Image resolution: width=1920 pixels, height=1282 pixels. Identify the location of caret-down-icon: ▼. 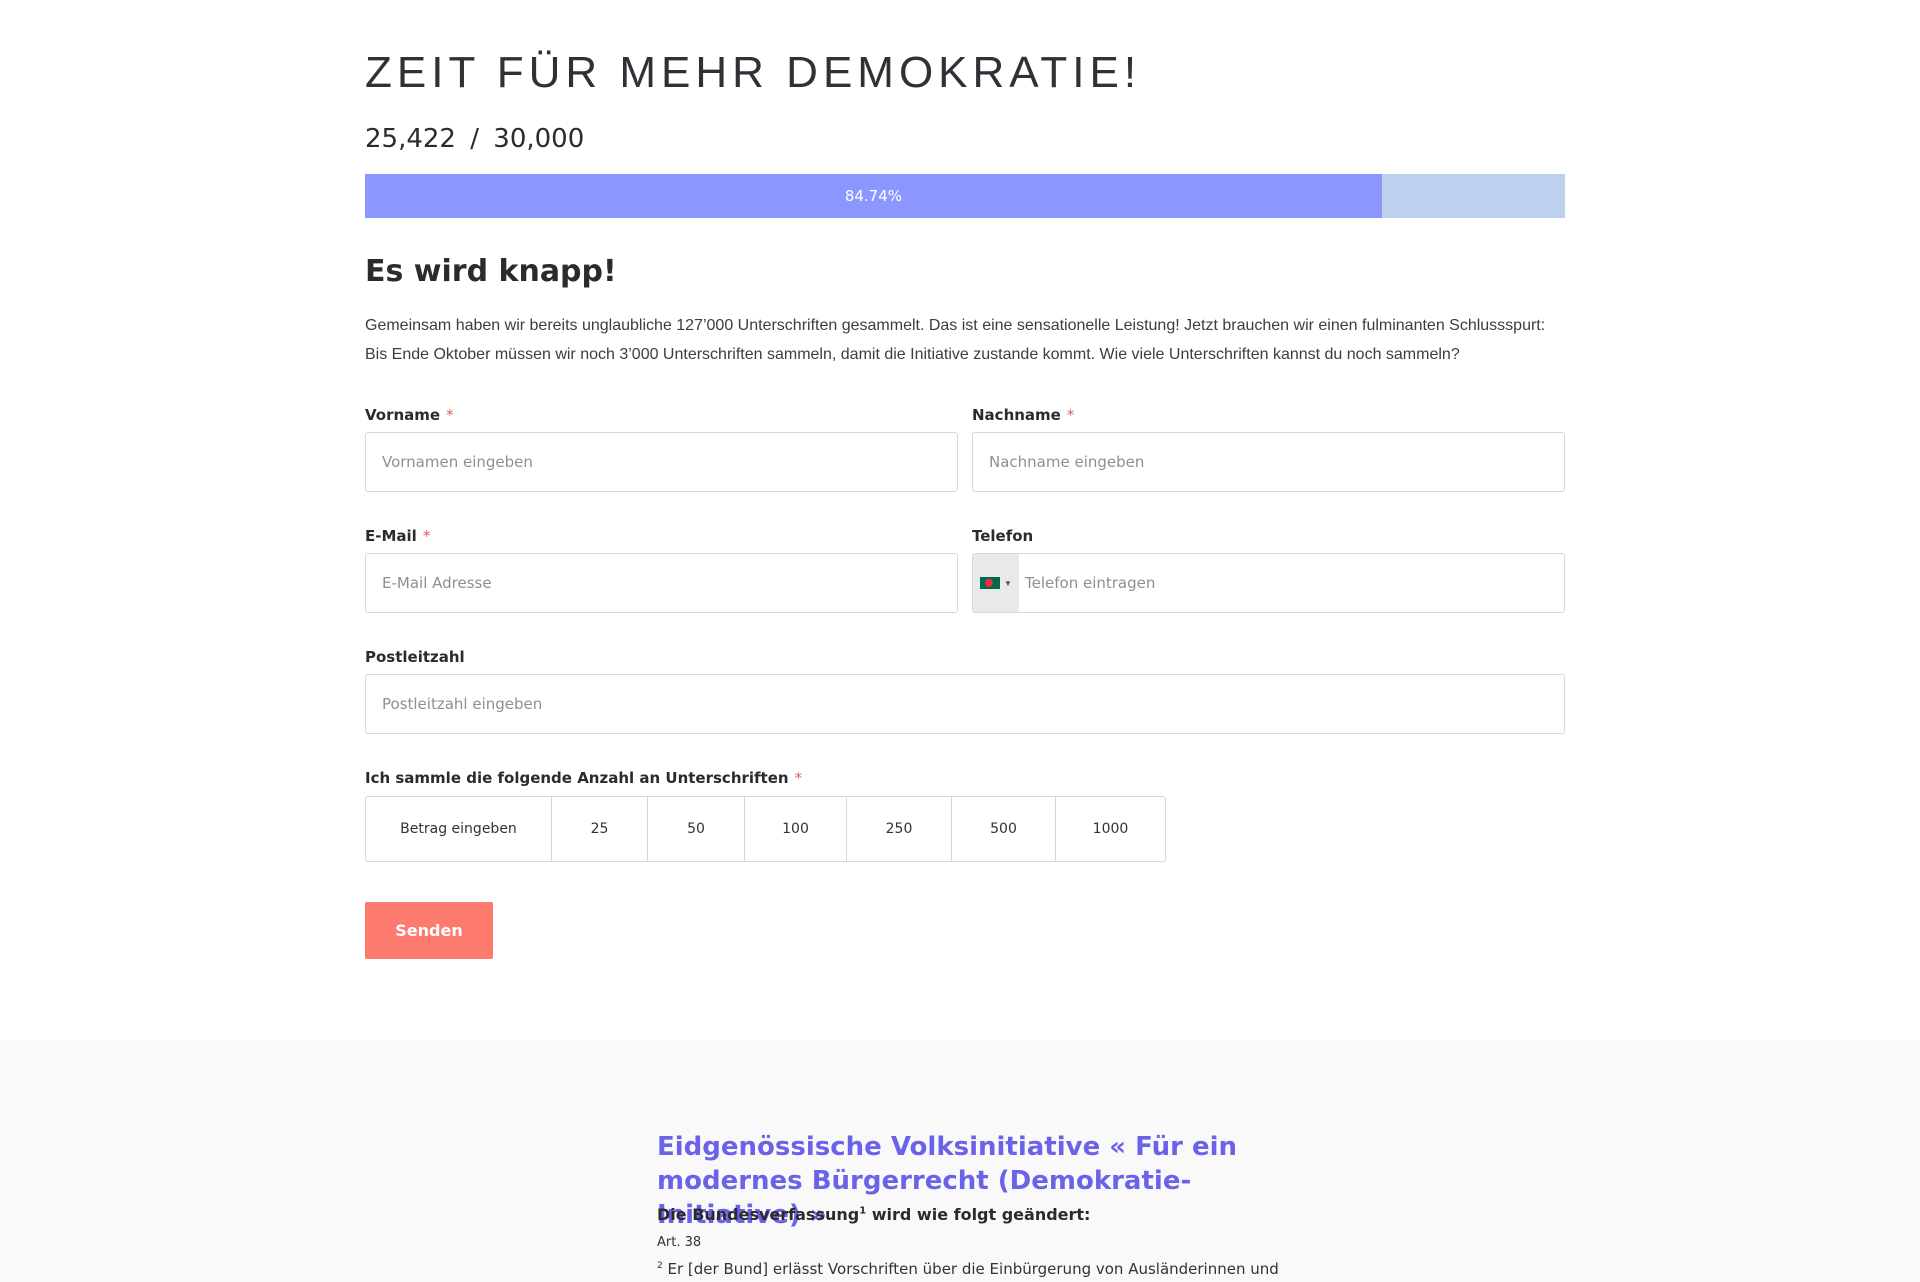
(1008, 583).